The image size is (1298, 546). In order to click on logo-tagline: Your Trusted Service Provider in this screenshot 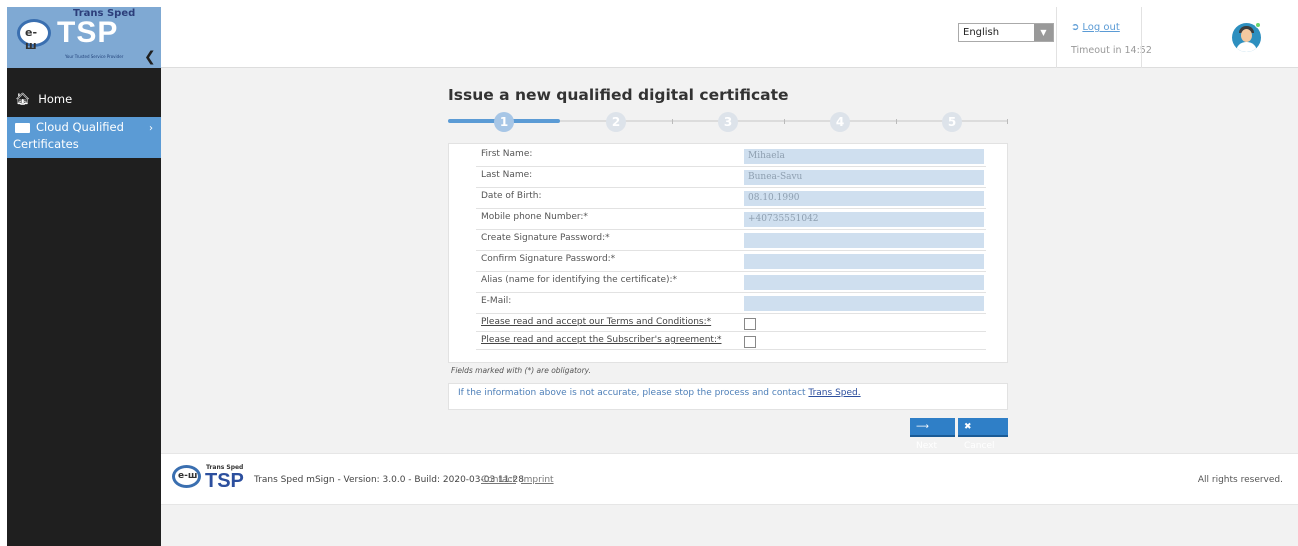, I will do `click(94, 56)`.